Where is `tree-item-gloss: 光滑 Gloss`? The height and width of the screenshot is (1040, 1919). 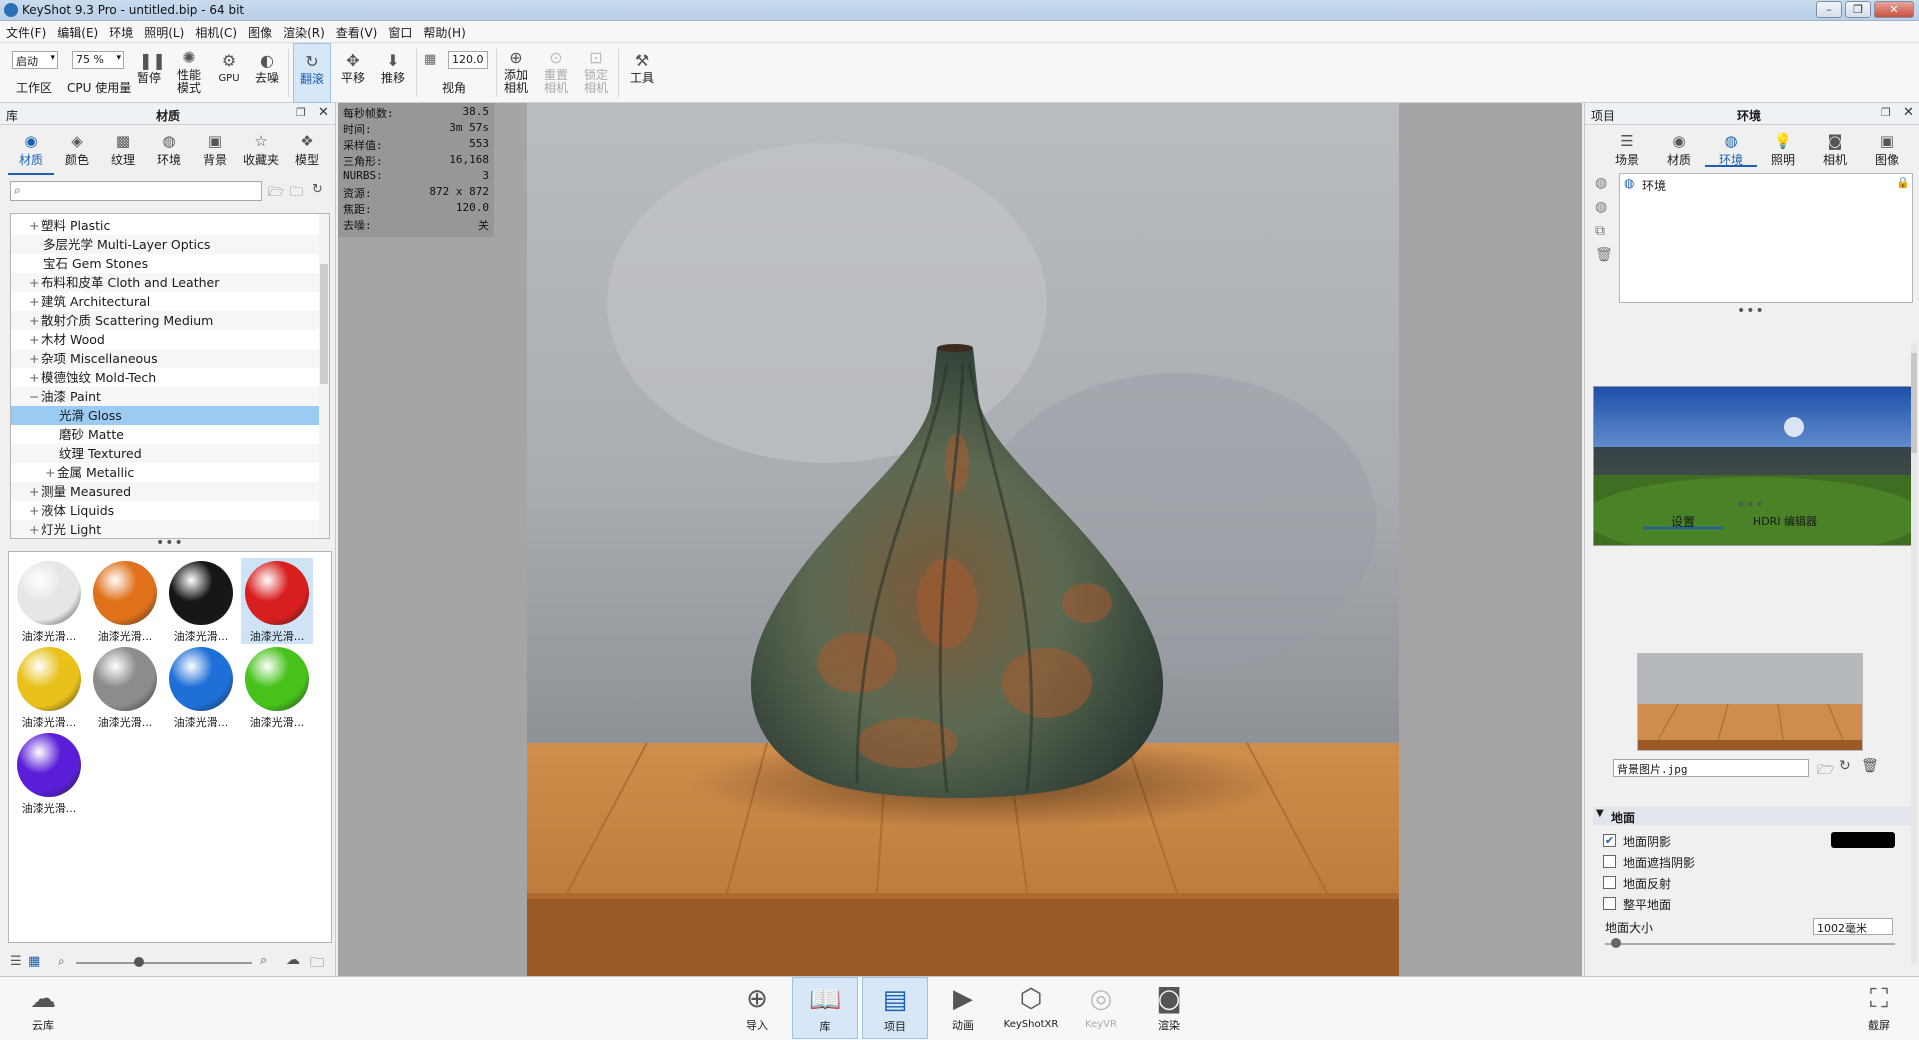 tree-item-gloss: 光滑 Gloss is located at coordinates (165, 415).